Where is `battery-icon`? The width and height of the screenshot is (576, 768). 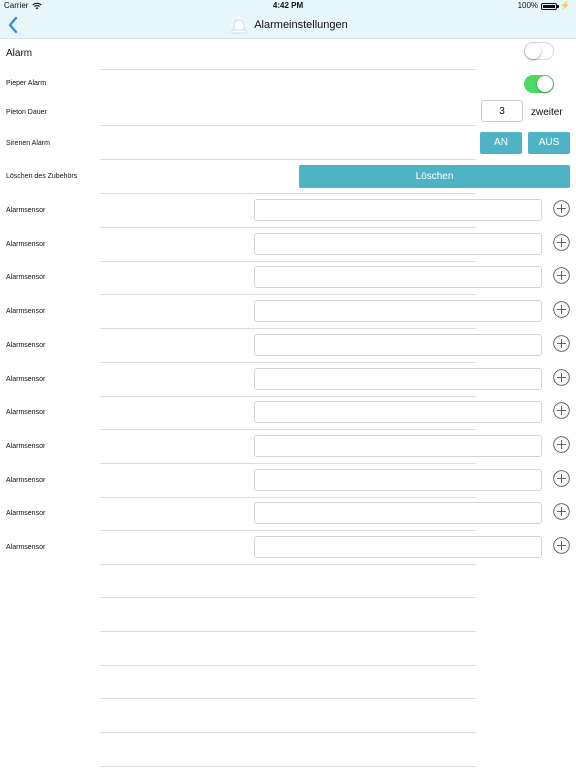
battery-icon is located at coordinates (550, 6).